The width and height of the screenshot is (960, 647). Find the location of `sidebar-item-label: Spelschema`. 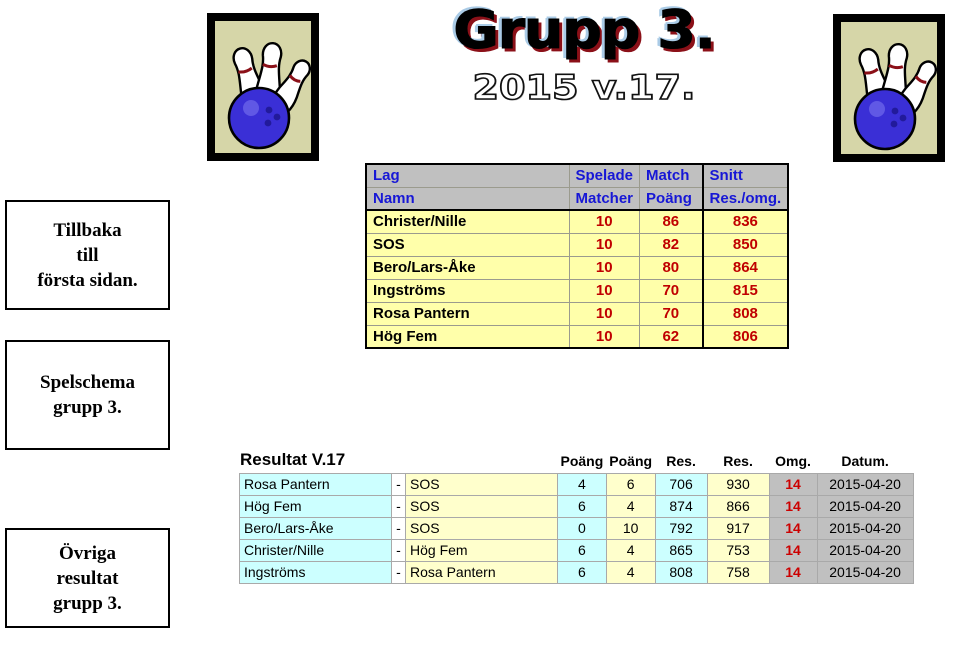

sidebar-item-label: Spelschema is located at coordinates (87, 382).